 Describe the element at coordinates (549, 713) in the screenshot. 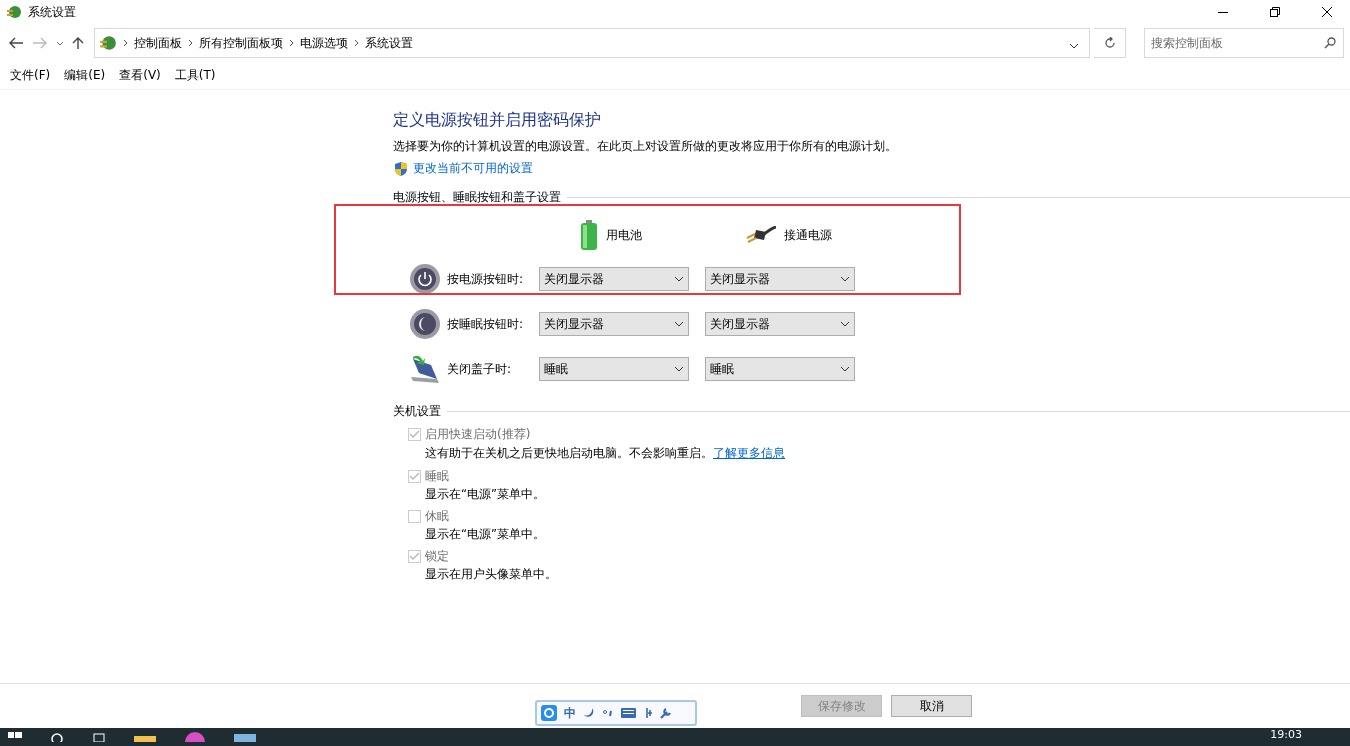

I see `ime-logo-icon` at that location.